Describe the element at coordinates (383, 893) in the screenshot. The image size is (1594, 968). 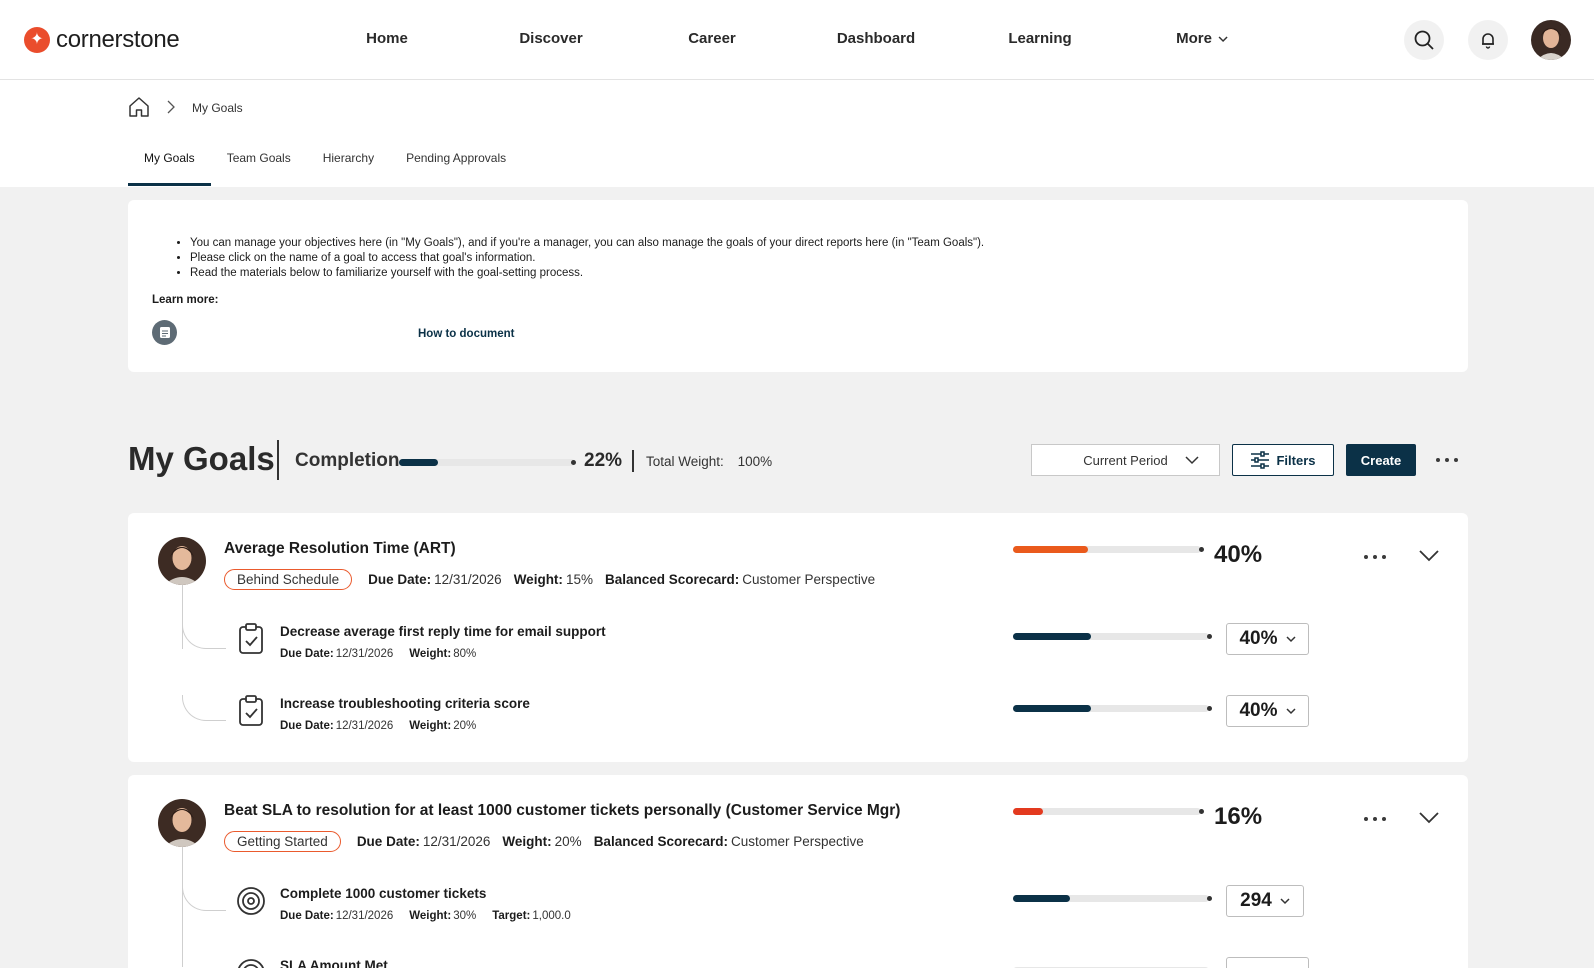
I see `subgoal-title: Complete 1000 customer tickets` at that location.